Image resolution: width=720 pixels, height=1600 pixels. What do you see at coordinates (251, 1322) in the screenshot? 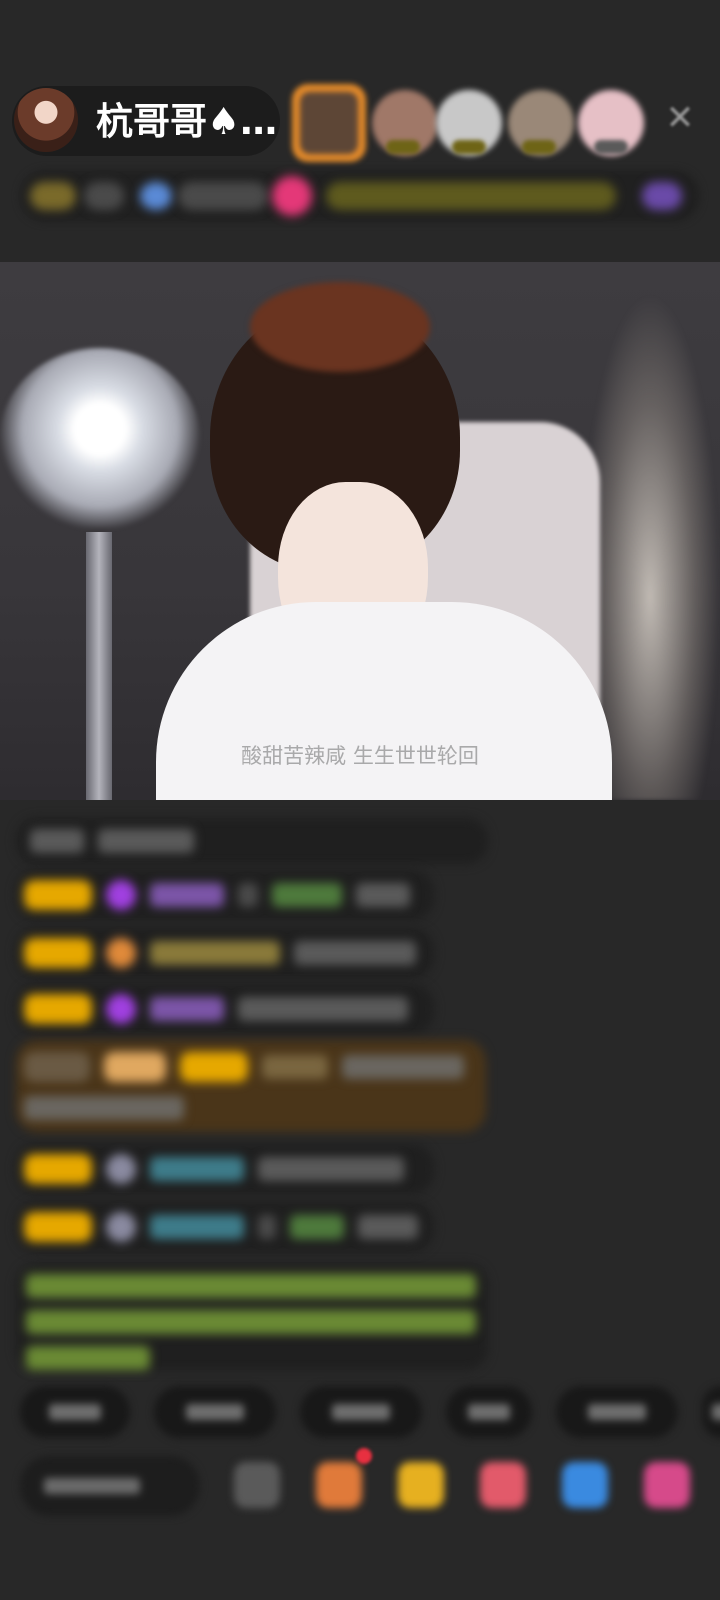
I see `system-notice-text` at bounding box center [251, 1322].